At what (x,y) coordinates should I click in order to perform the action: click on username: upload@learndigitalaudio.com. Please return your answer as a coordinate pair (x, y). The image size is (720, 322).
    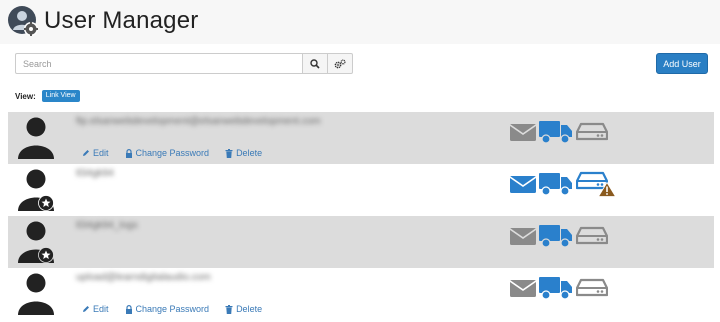
    Looking at the image, I should click on (143, 277).